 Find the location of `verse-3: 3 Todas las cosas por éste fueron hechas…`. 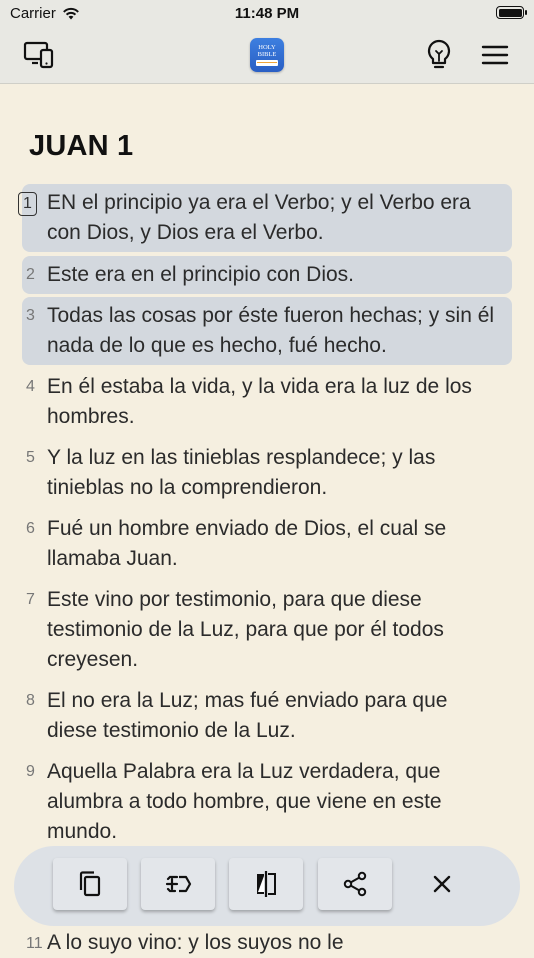

verse-3: 3 Todas las cosas por éste fueron hechas… is located at coordinates (267, 331).